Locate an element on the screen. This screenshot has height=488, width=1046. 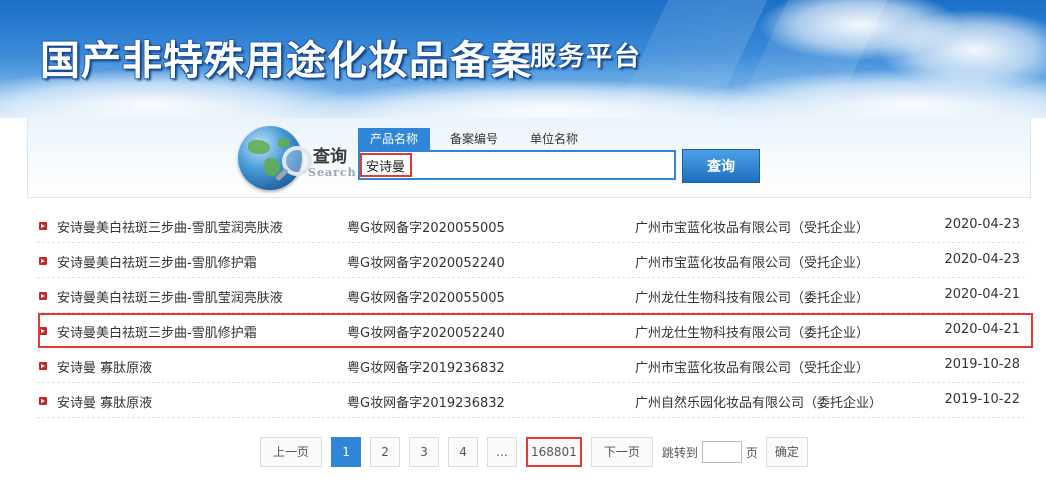
record-date: 2019-10-22 is located at coordinates (982, 399).